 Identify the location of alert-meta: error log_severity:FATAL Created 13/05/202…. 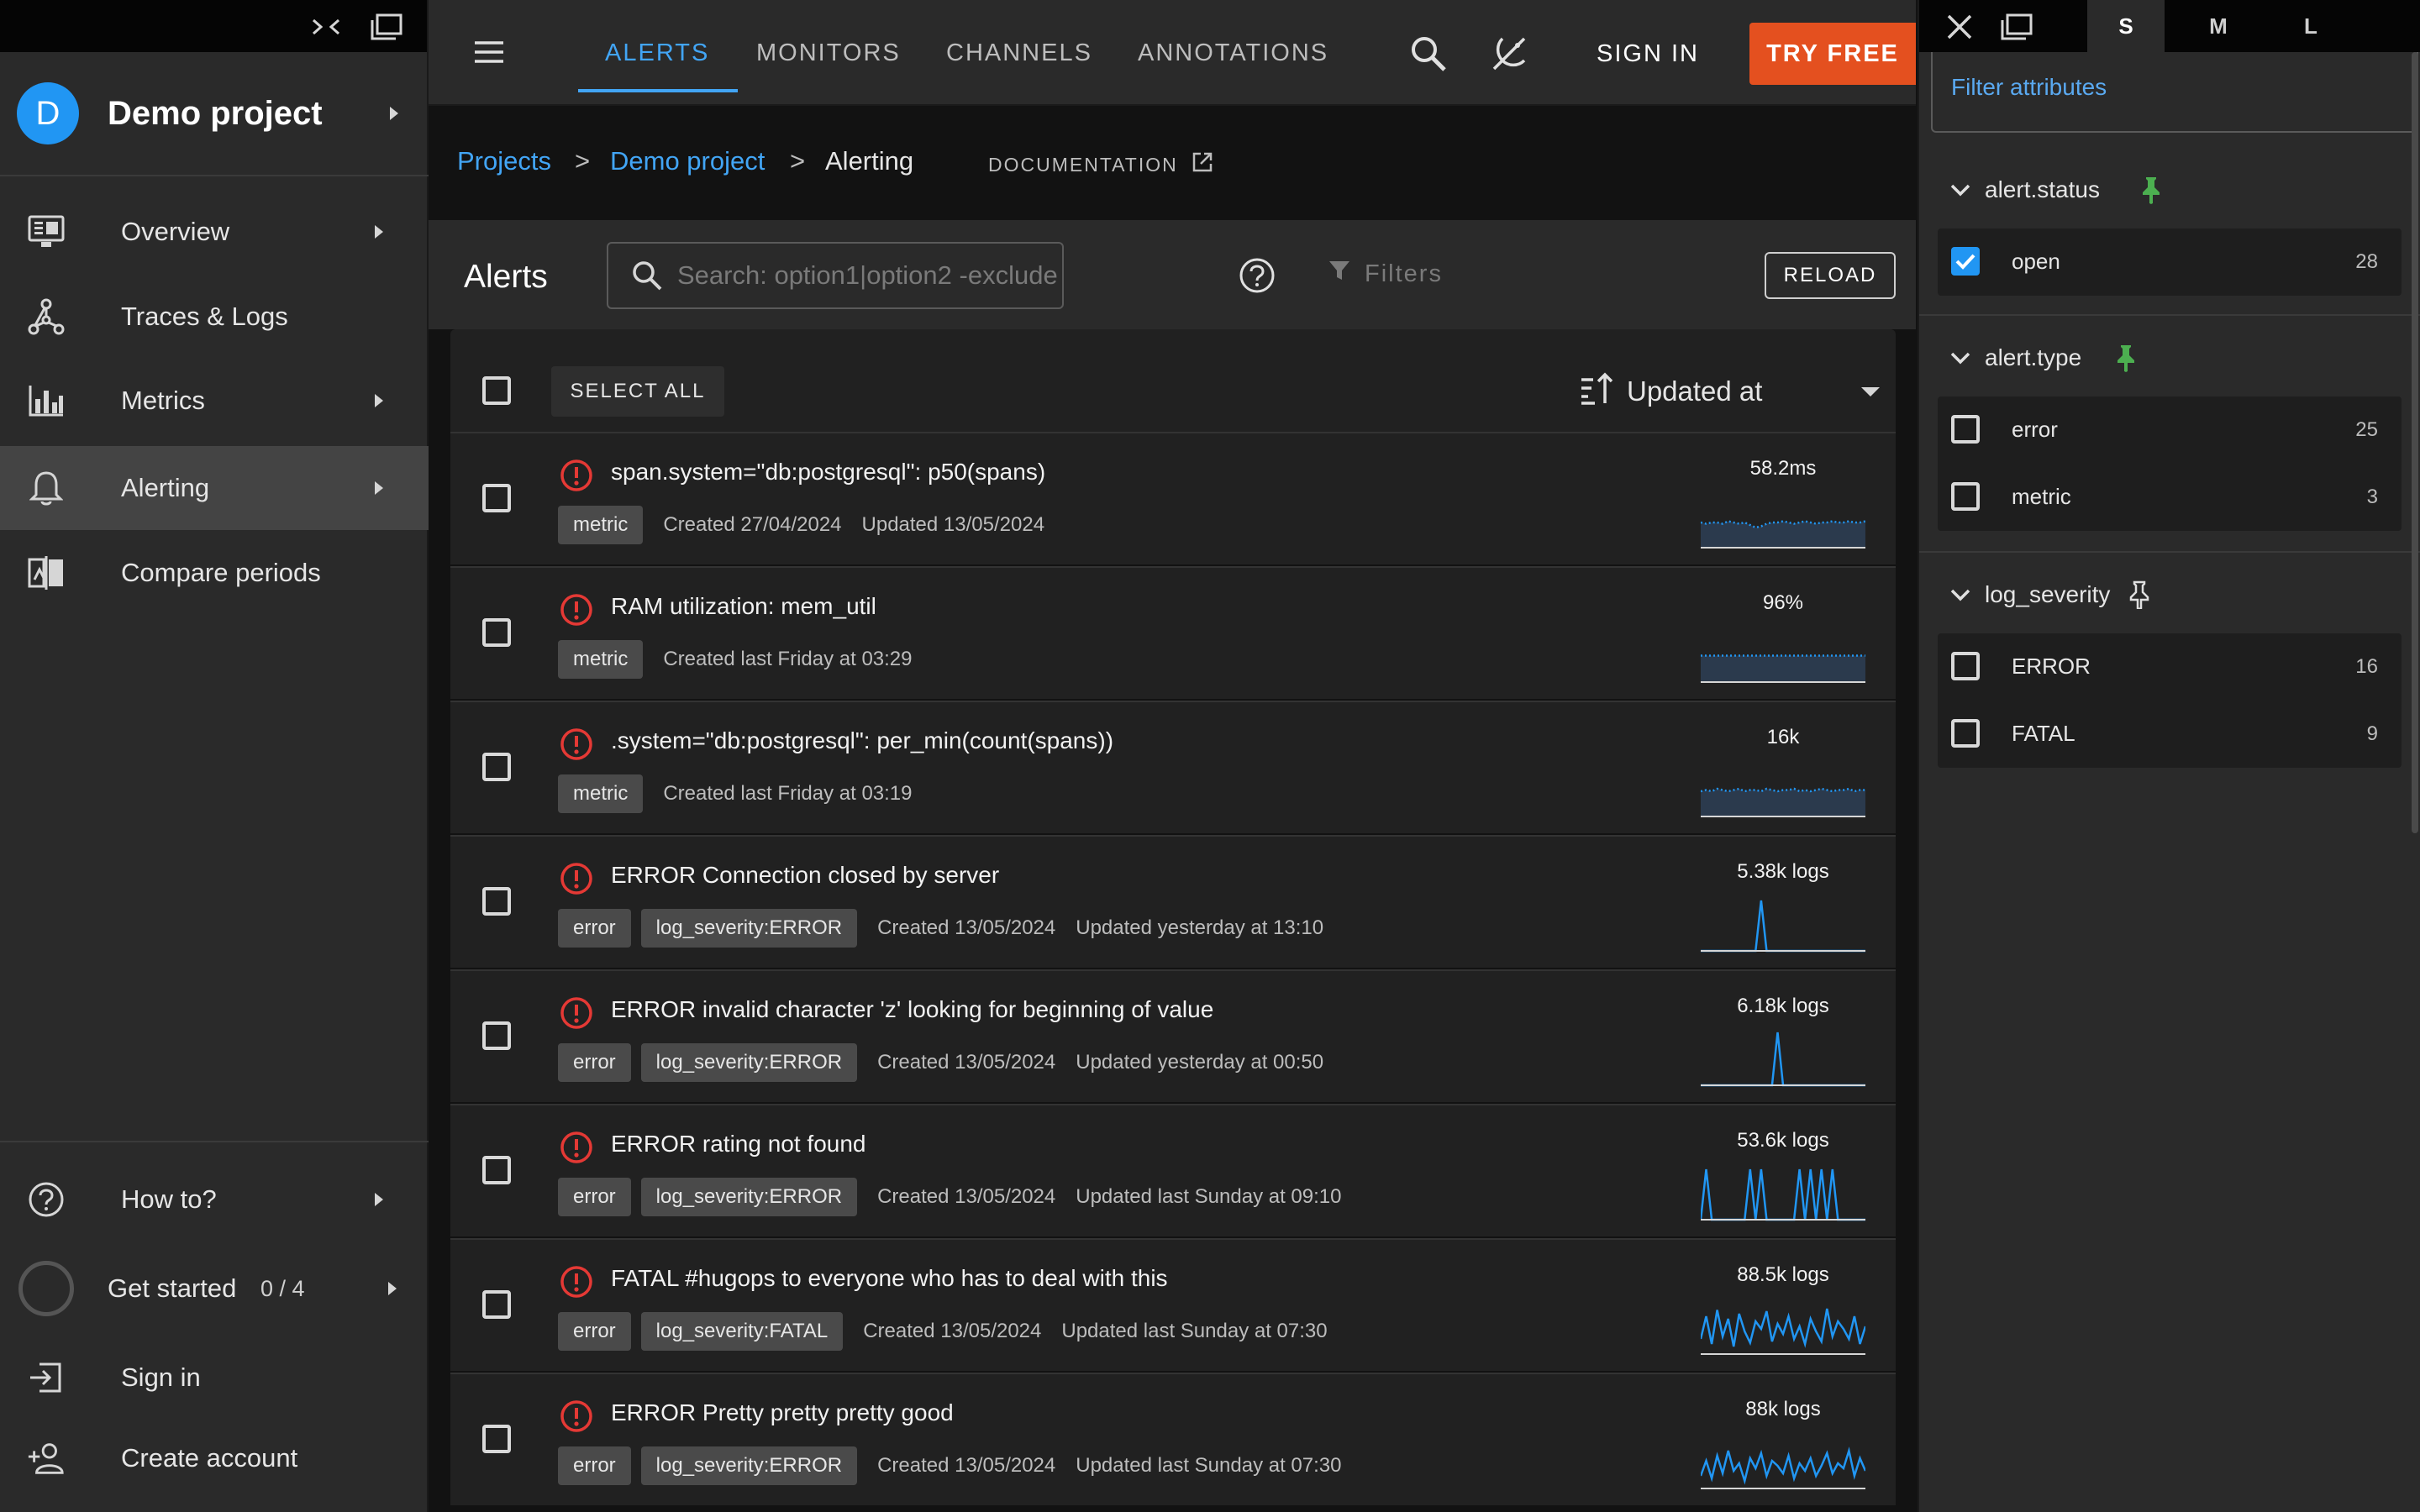
(943, 1331).